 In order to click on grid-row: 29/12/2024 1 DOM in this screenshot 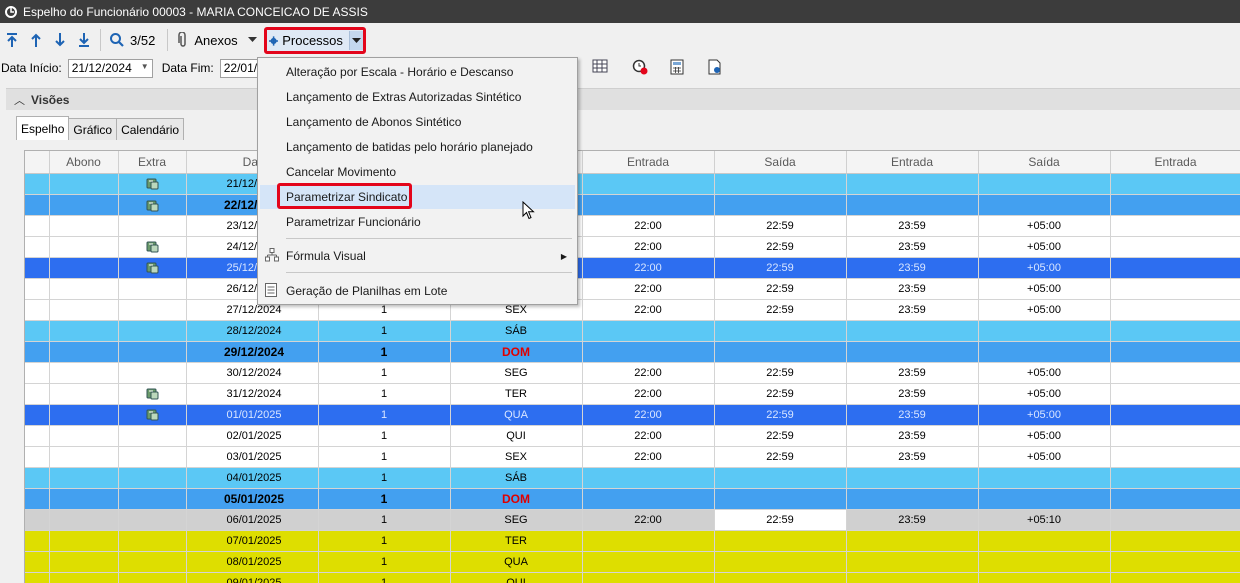, I will do `click(632, 352)`.